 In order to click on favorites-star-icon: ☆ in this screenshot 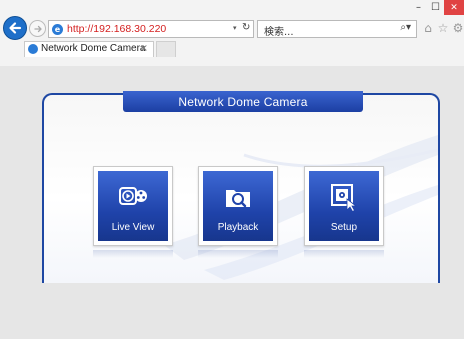, I will do `click(443, 28)`.